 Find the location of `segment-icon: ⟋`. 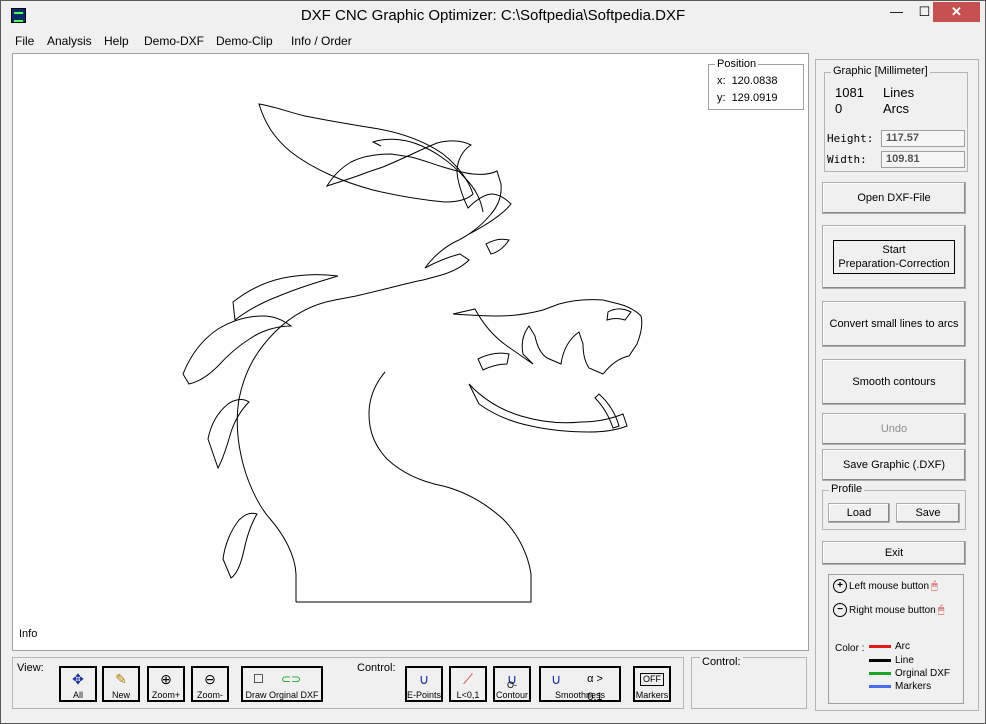

segment-icon: ⟋ is located at coordinates (468, 679).